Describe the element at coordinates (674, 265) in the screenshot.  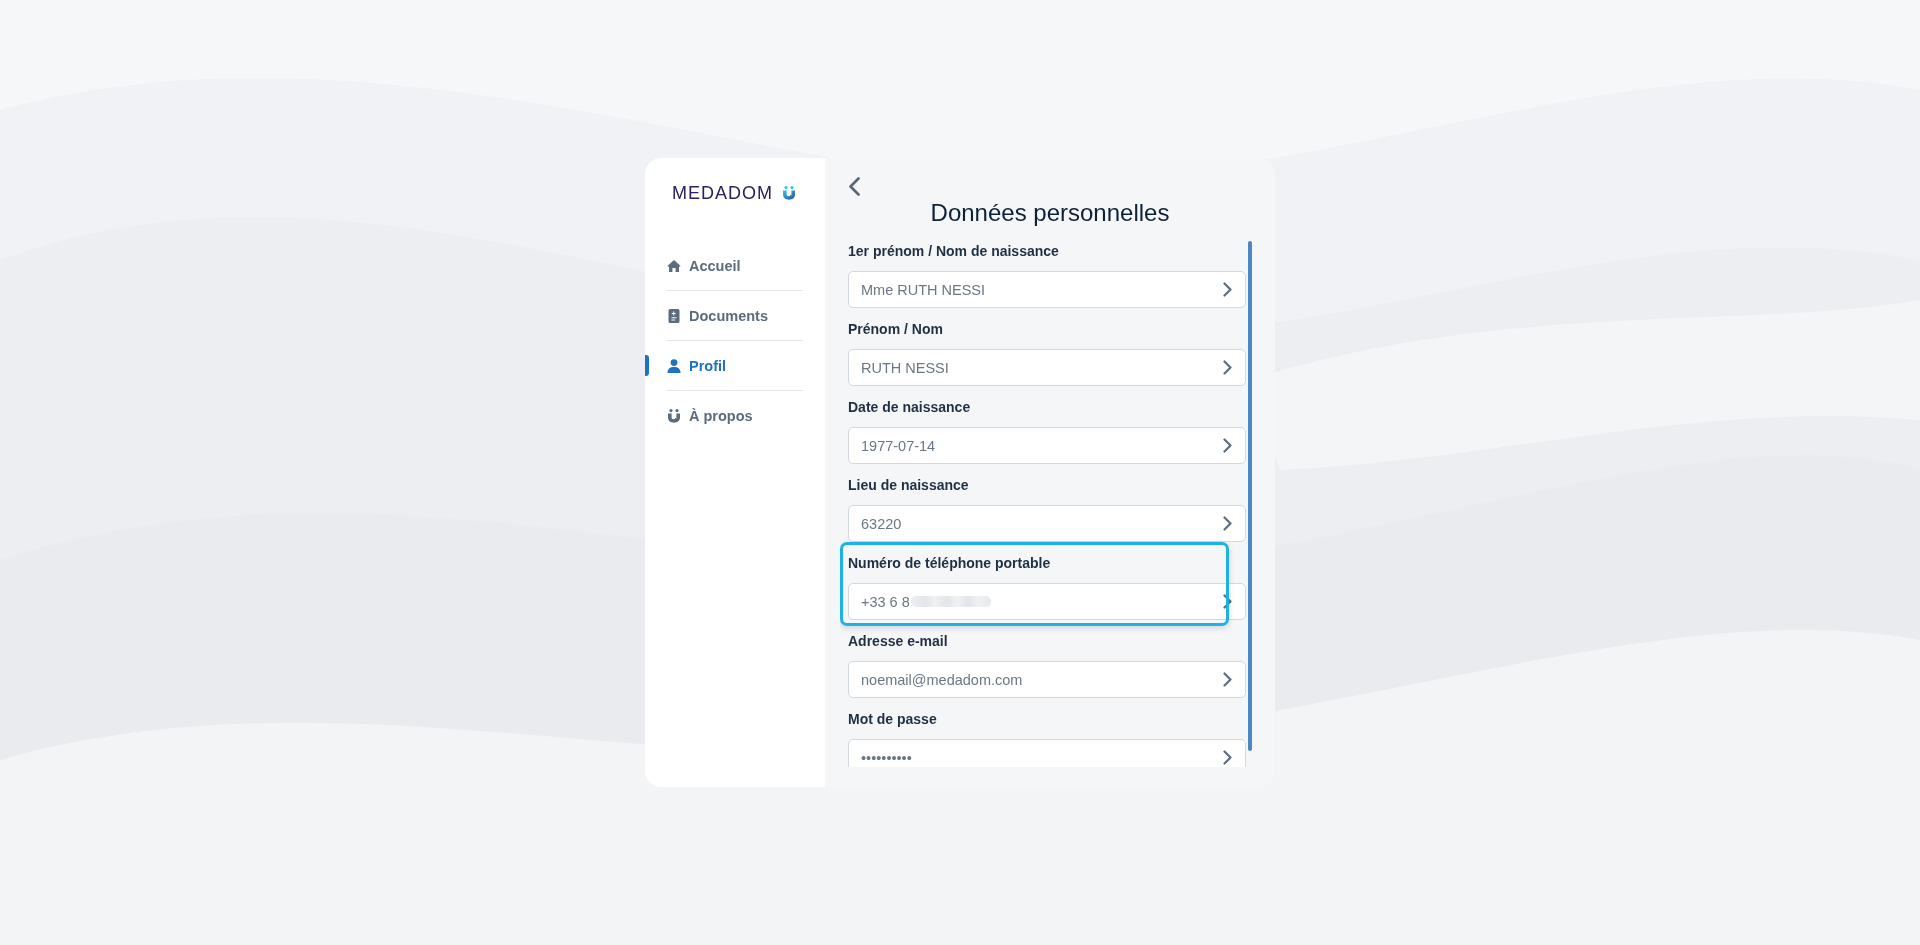
I see `house-icon` at that location.